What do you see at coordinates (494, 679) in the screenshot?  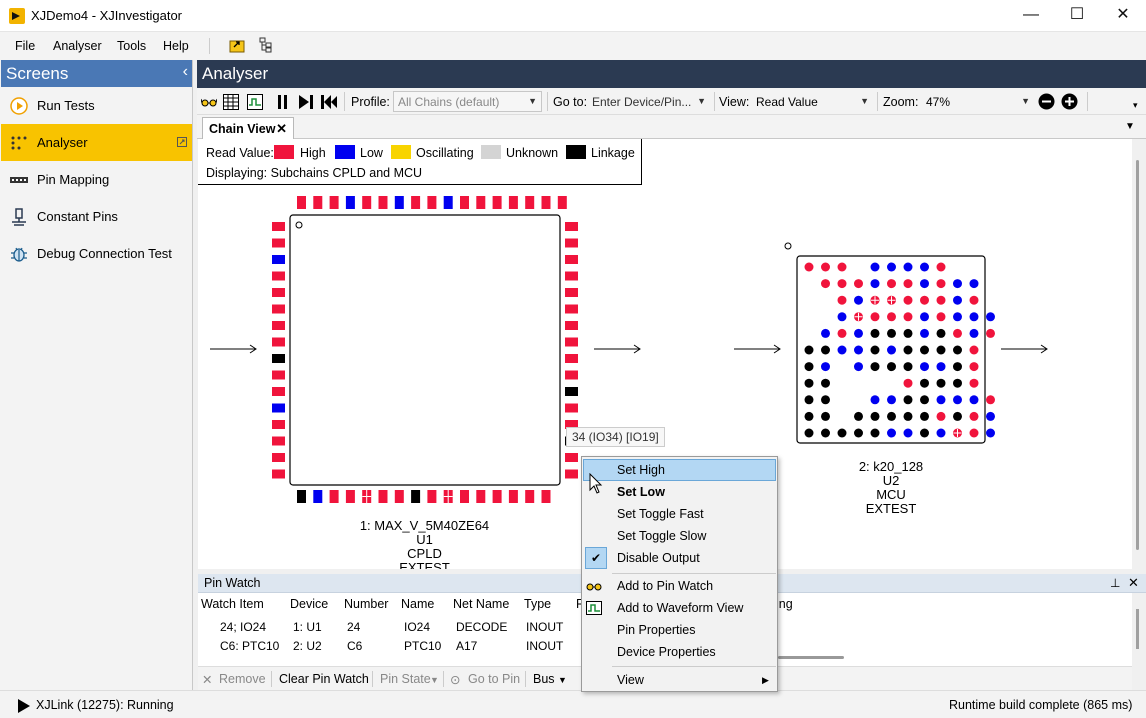 I see `goto-pin-button: Go to Pin` at bounding box center [494, 679].